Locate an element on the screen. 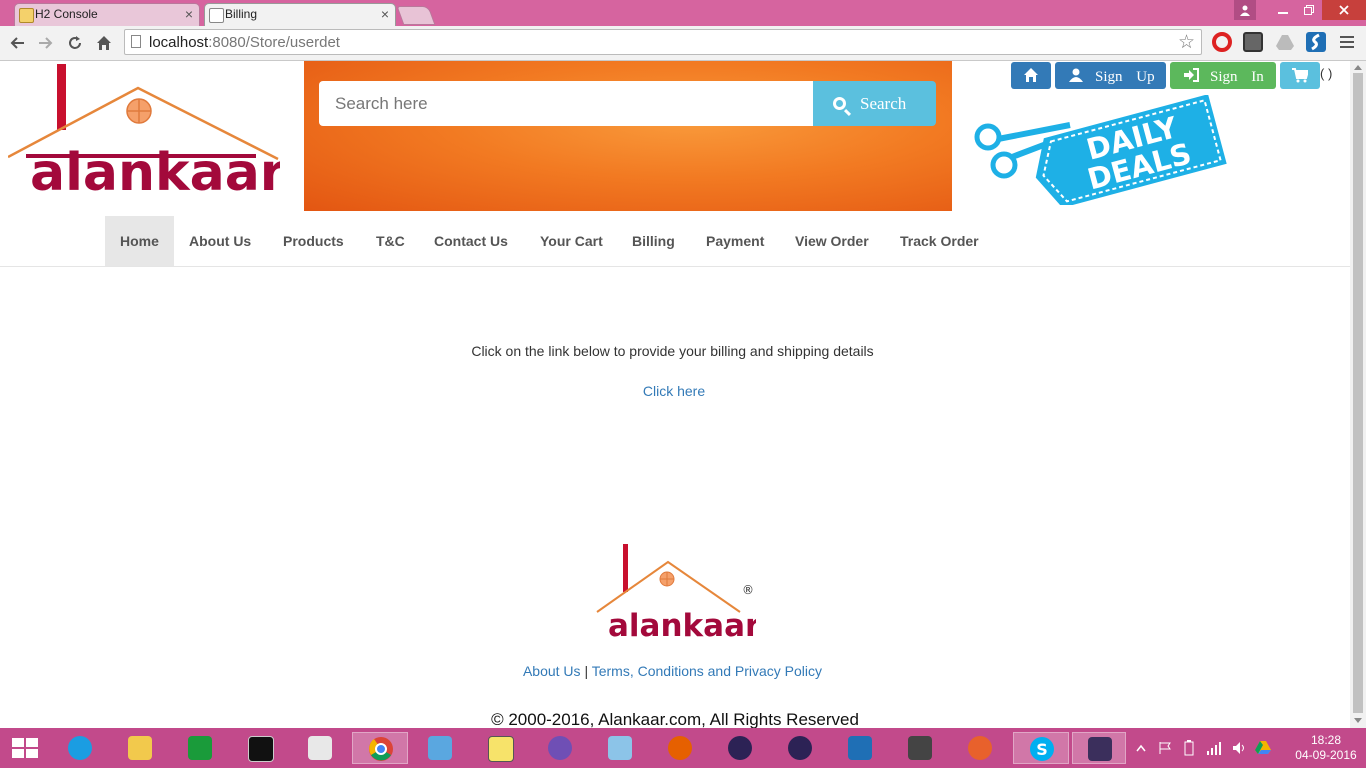 The image size is (1366, 781). show-hidden-icons-icon is located at coordinates (1141, 761).